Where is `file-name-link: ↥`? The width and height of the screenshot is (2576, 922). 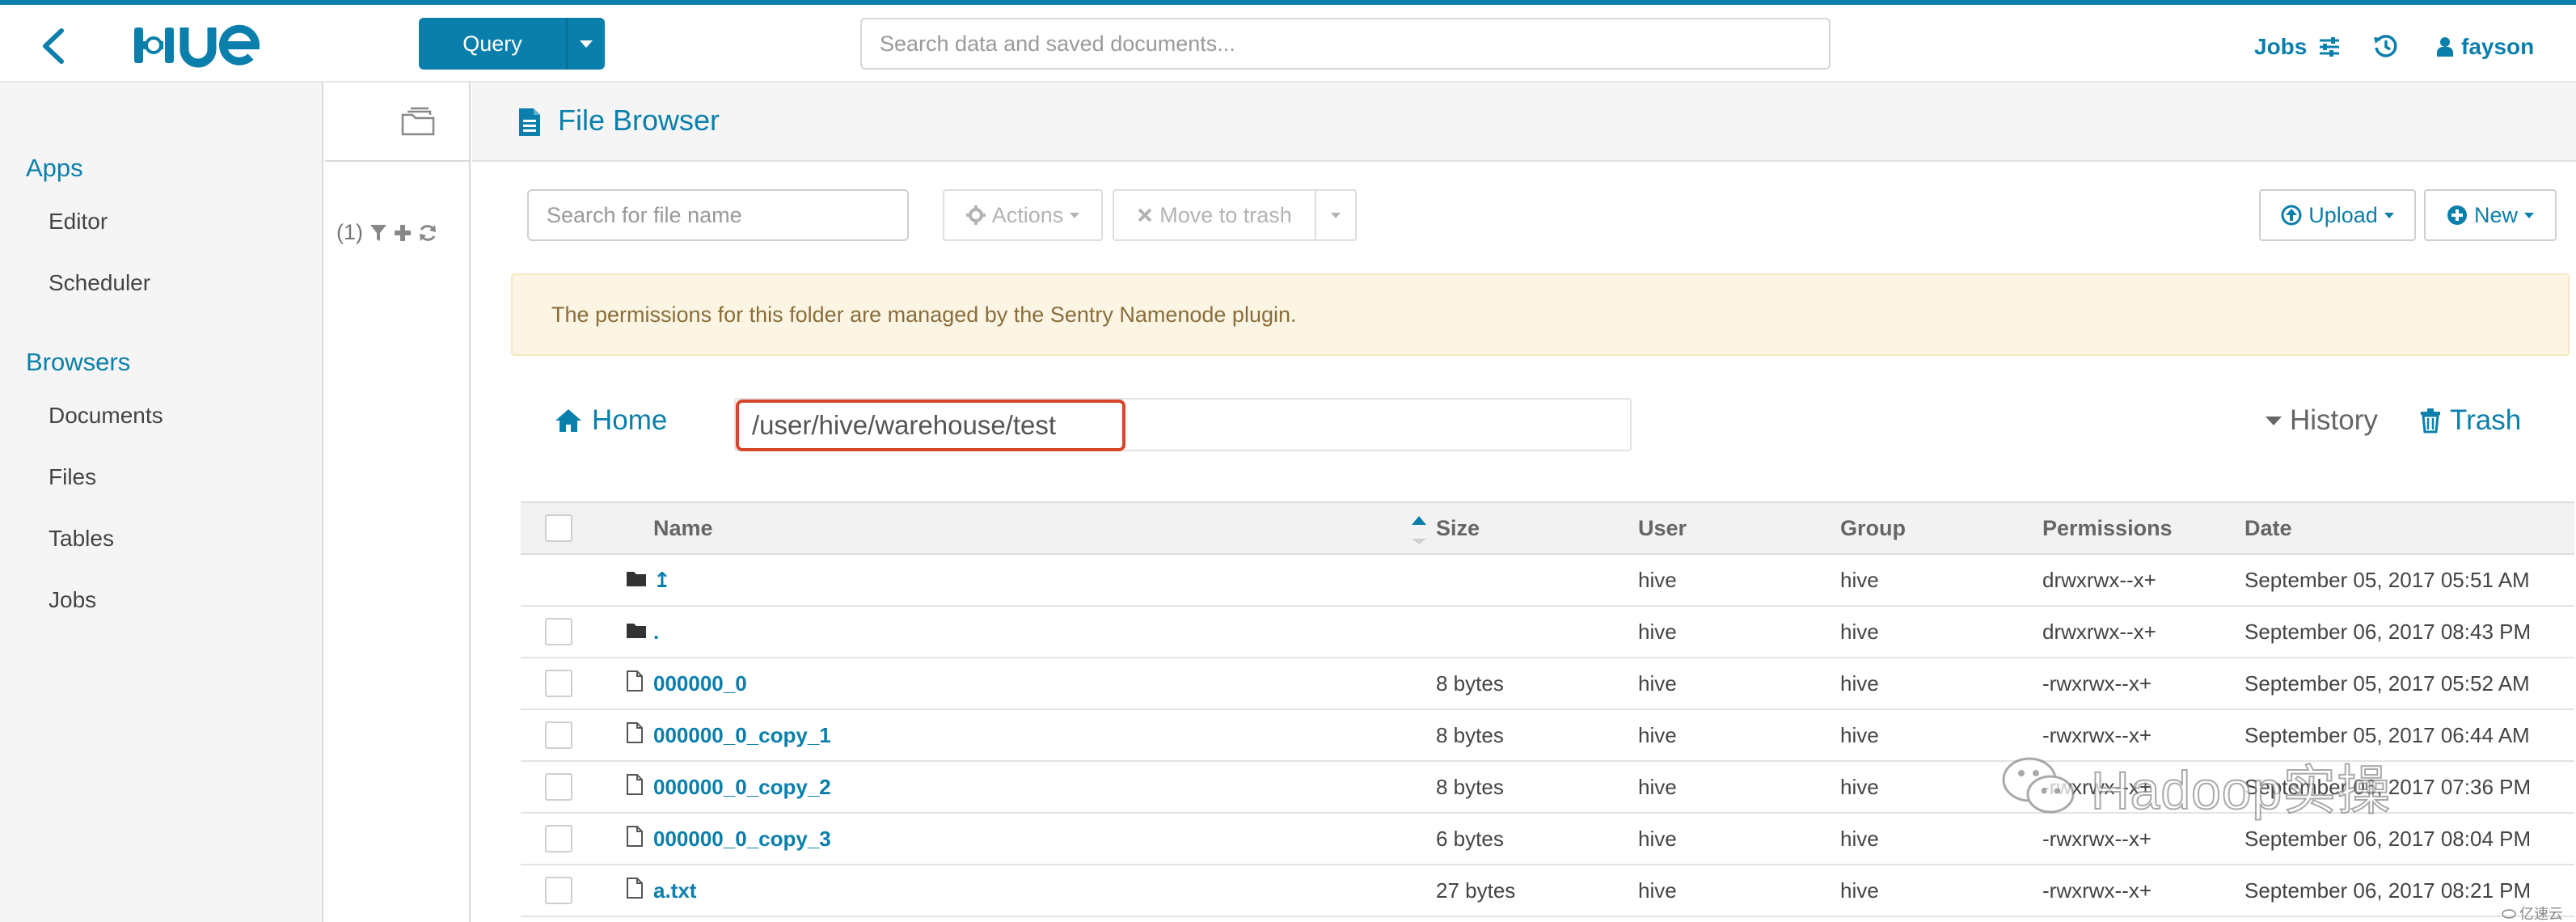
file-name-link: ↥ is located at coordinates (662, 580).